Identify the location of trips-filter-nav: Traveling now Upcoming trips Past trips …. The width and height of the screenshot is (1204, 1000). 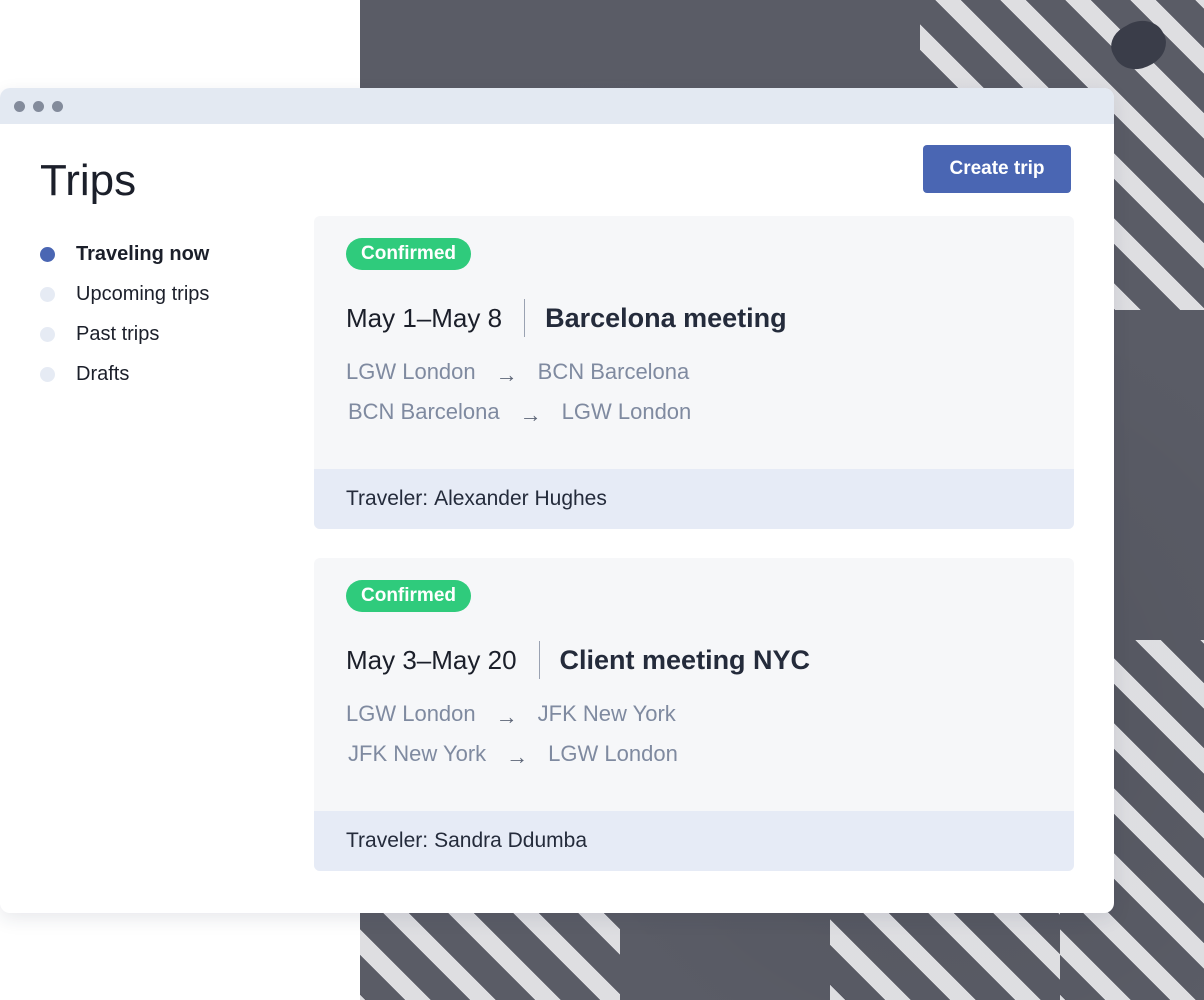
(124, 314).